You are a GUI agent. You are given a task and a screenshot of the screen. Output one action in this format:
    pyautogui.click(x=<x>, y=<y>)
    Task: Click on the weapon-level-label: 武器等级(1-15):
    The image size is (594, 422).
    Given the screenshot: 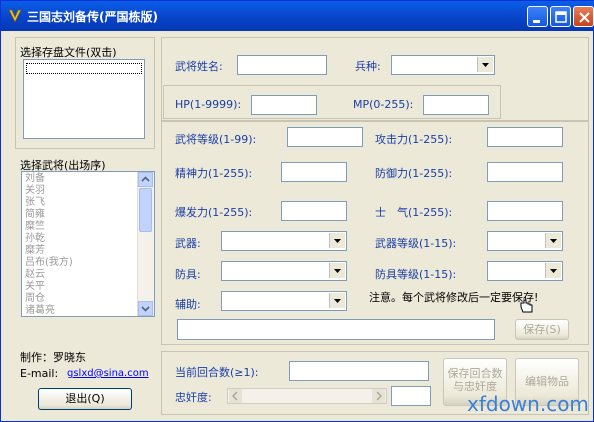 What is the action you would take?
    pyautogui.click(x=416, y=243)
    